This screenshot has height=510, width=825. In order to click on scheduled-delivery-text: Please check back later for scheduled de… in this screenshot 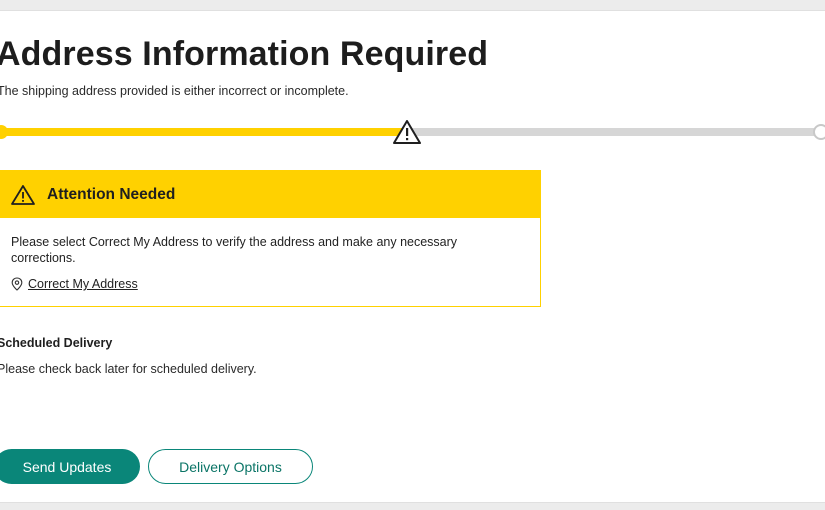, I will do `click(128, 369)`.